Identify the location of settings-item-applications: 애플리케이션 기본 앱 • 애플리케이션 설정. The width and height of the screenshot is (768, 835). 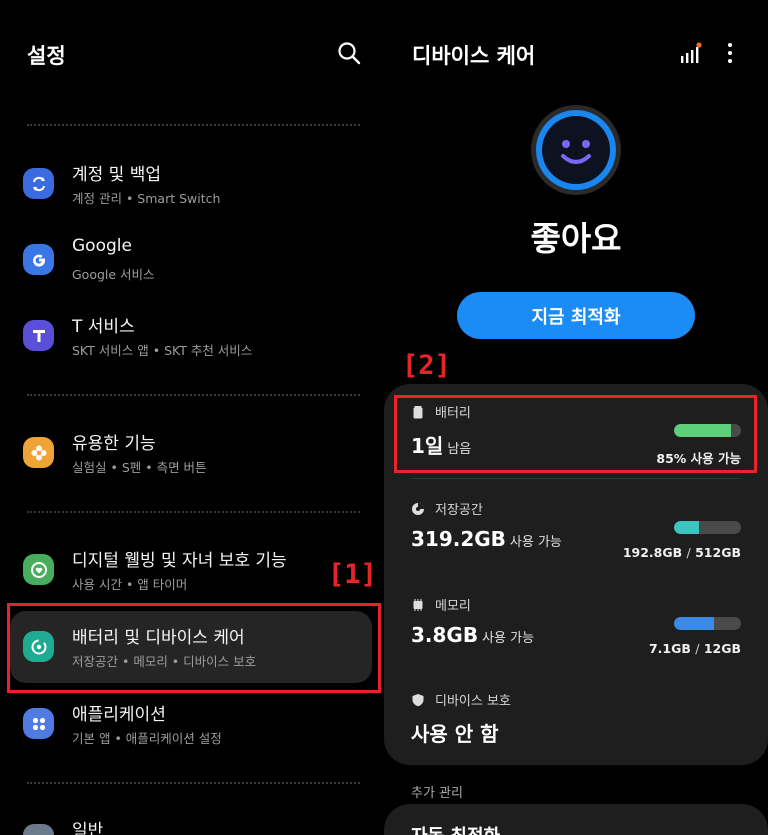
(191, 724).